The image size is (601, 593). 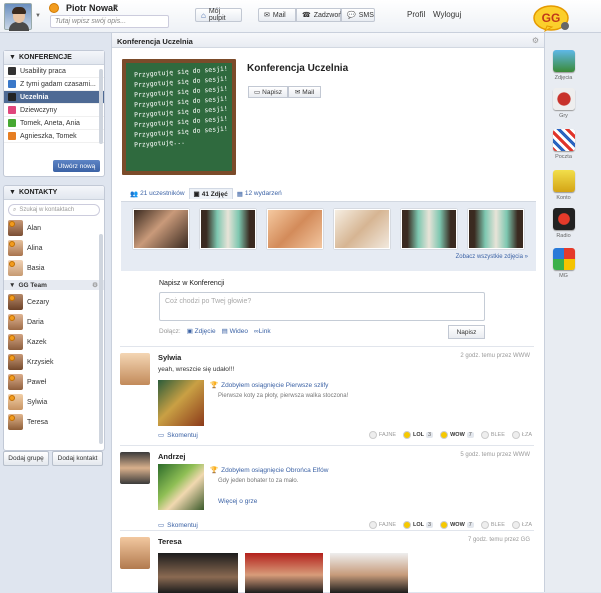 What do you see at coordinates (563, 65) in the screenshot?
I see `app-photos: Zdjęcia` at bounding box center [563, 65].